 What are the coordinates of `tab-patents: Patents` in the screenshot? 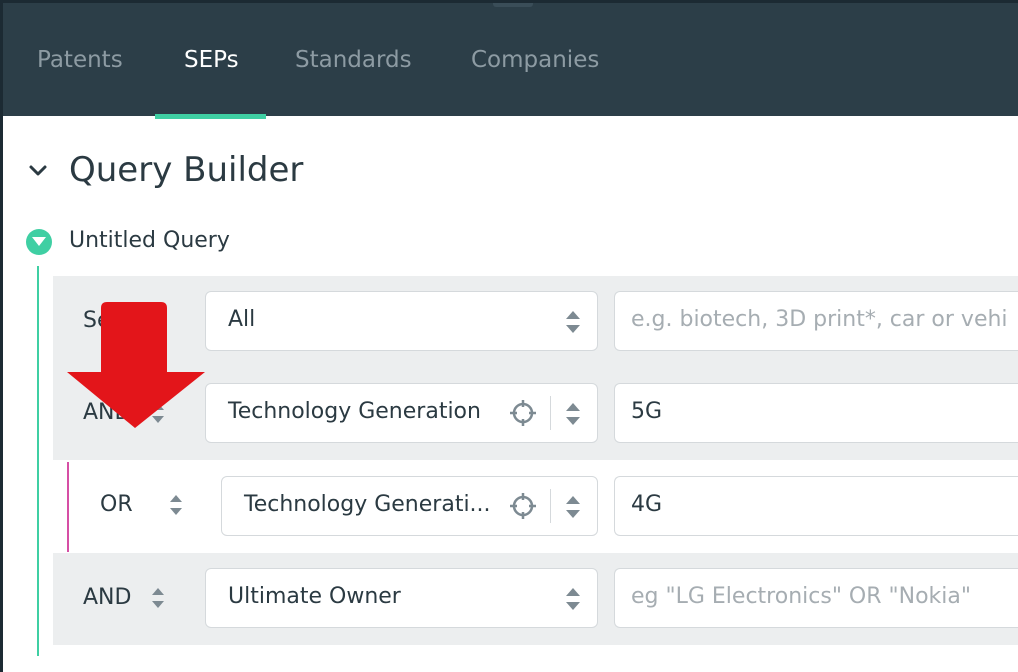 It's located at (80, 60).